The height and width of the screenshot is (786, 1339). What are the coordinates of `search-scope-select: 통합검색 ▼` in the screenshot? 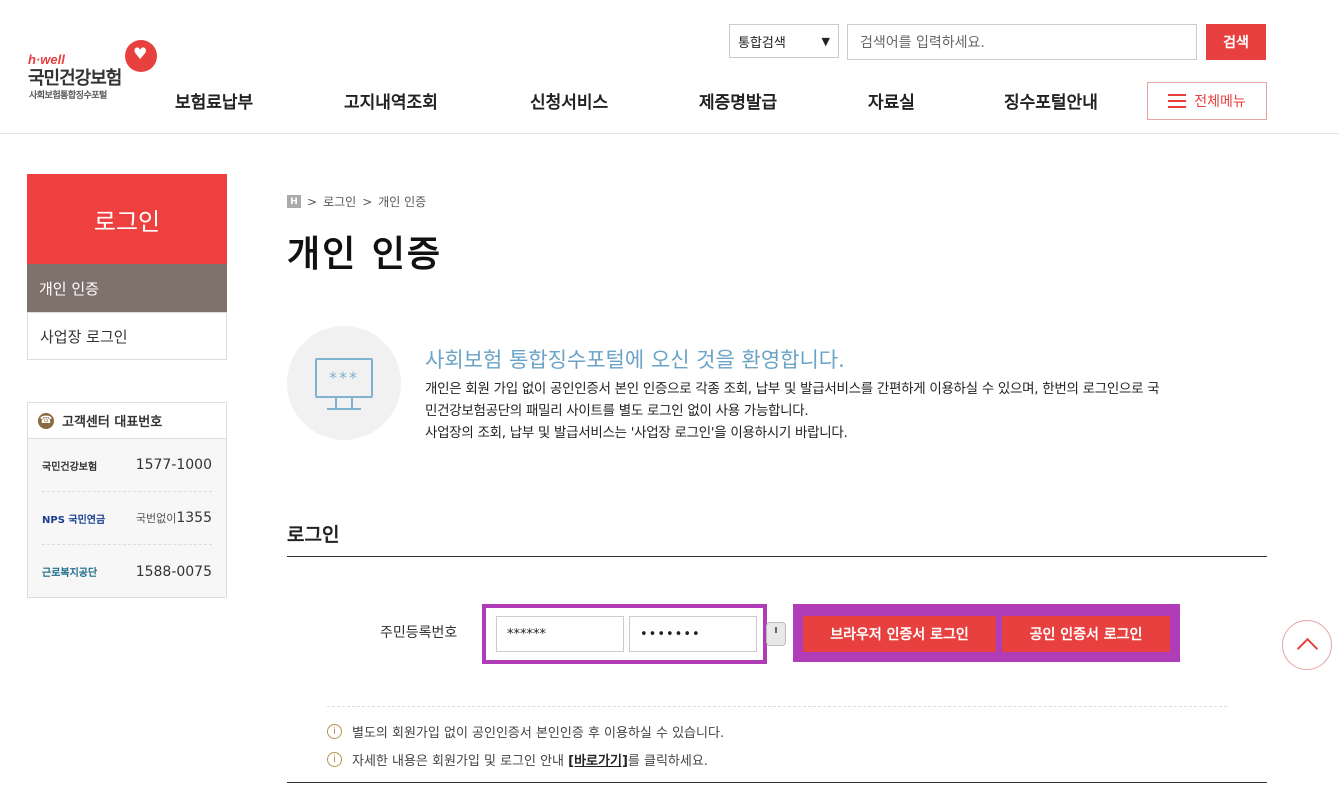 It's located at (784, 41).